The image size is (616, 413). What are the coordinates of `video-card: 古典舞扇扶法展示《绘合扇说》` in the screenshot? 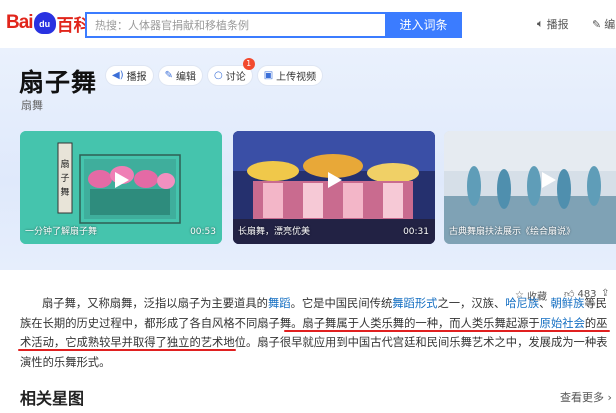 It's located at (530, 187).